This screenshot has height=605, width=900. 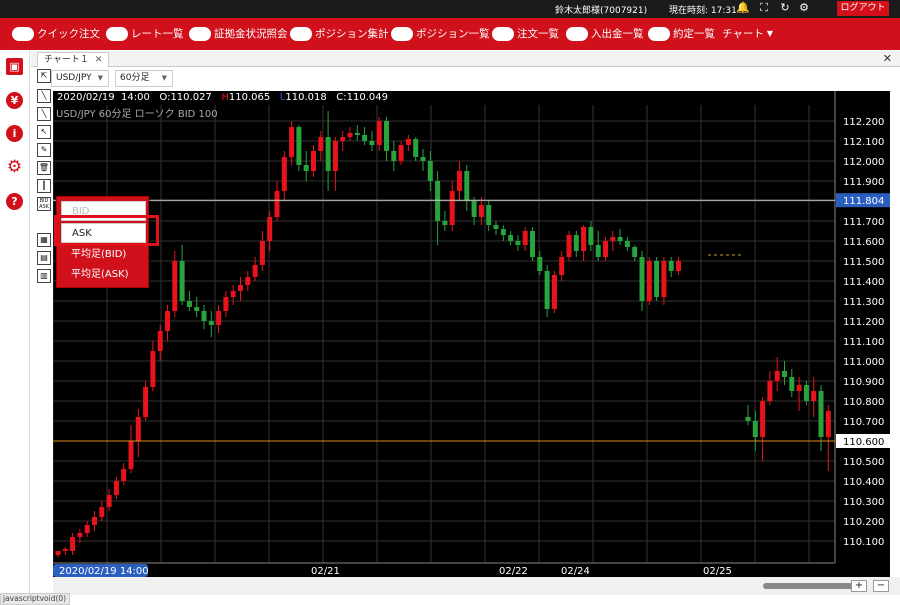 I want to click on y-tick-label: 112.000, so click(x=863, y=162).